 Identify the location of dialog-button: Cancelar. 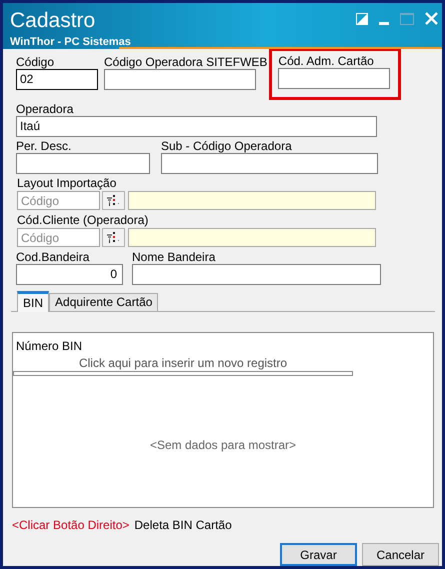
(400, 554).